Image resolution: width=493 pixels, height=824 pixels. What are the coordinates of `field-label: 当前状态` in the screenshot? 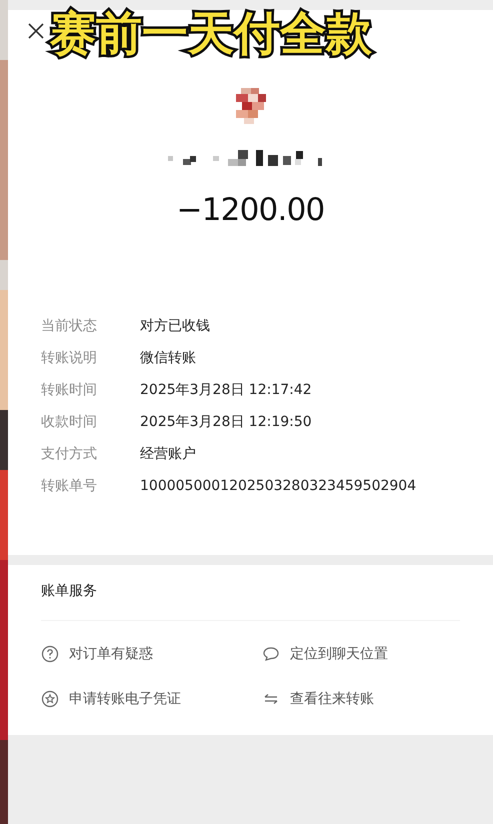 It's located at (69, 326).